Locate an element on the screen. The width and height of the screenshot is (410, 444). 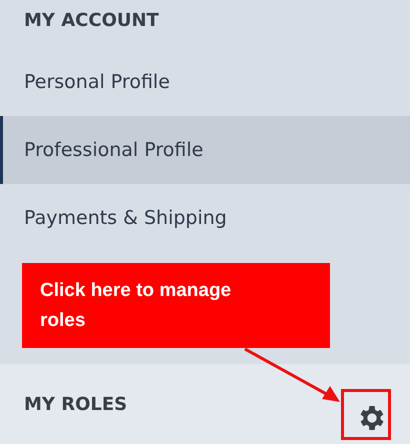
section-heading: MY ACCOUNT is located at coordinates (91, 21).